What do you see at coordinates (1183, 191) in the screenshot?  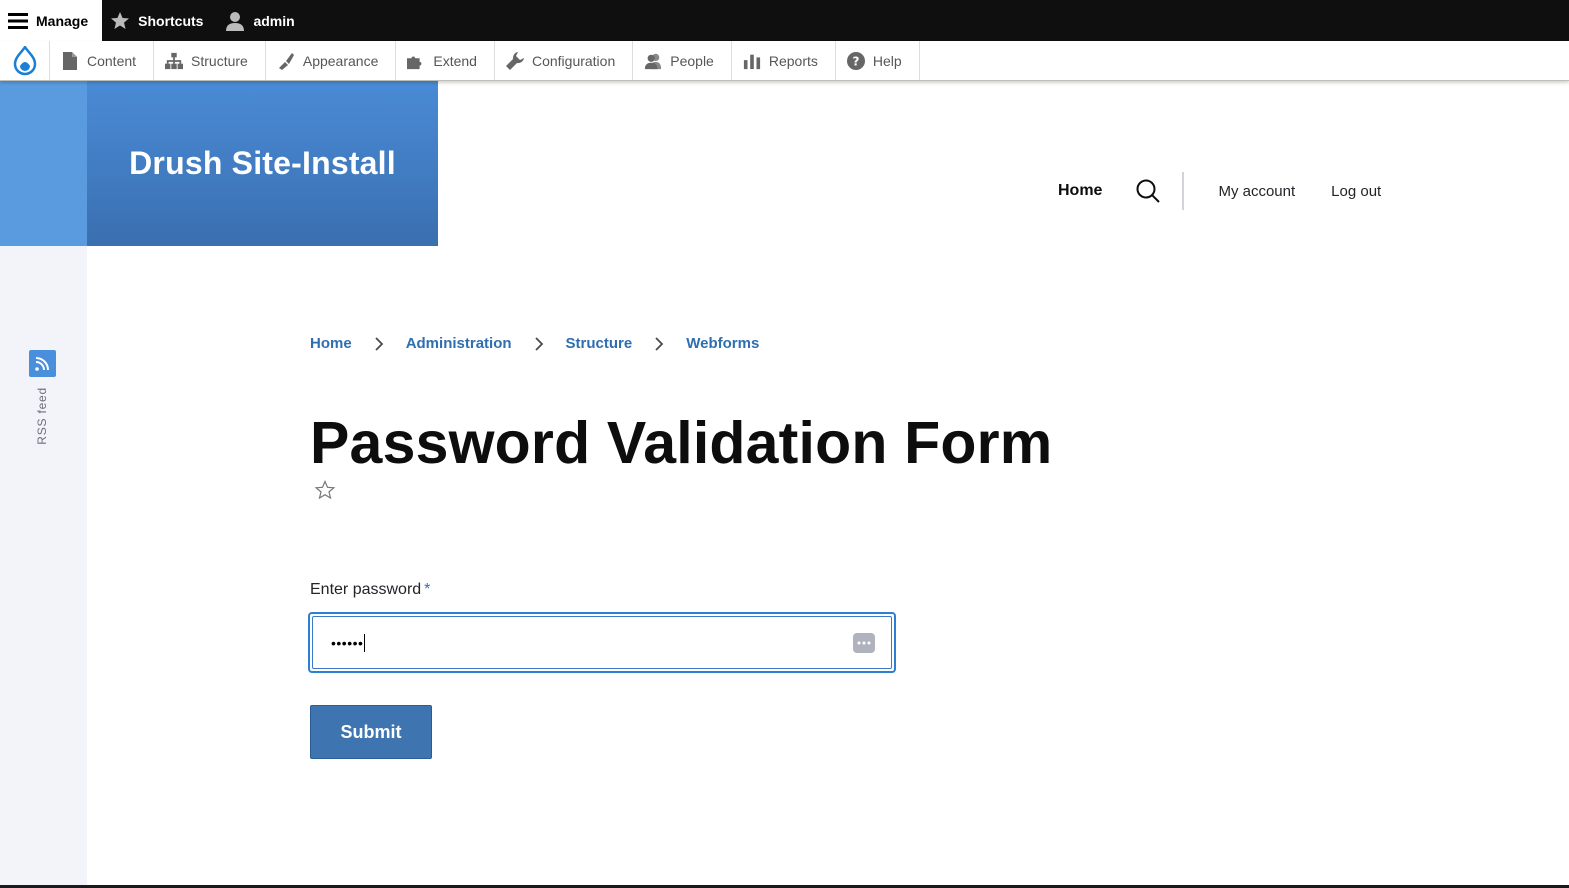 I see `nav-divider` at bounding box center [1183, 191].